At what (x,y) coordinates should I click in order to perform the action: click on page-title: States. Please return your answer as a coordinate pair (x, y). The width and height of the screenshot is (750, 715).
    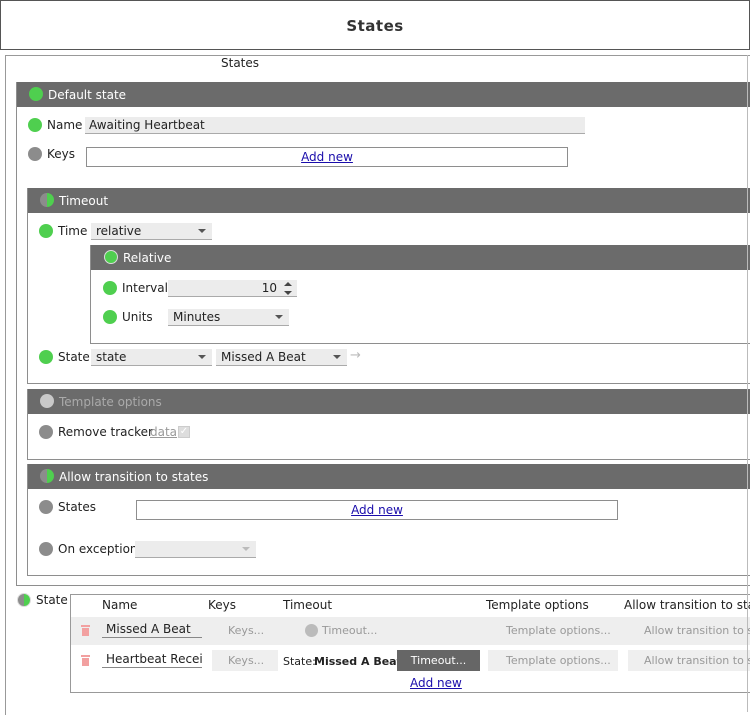
    Looking at the image, I should click on (375, 26).